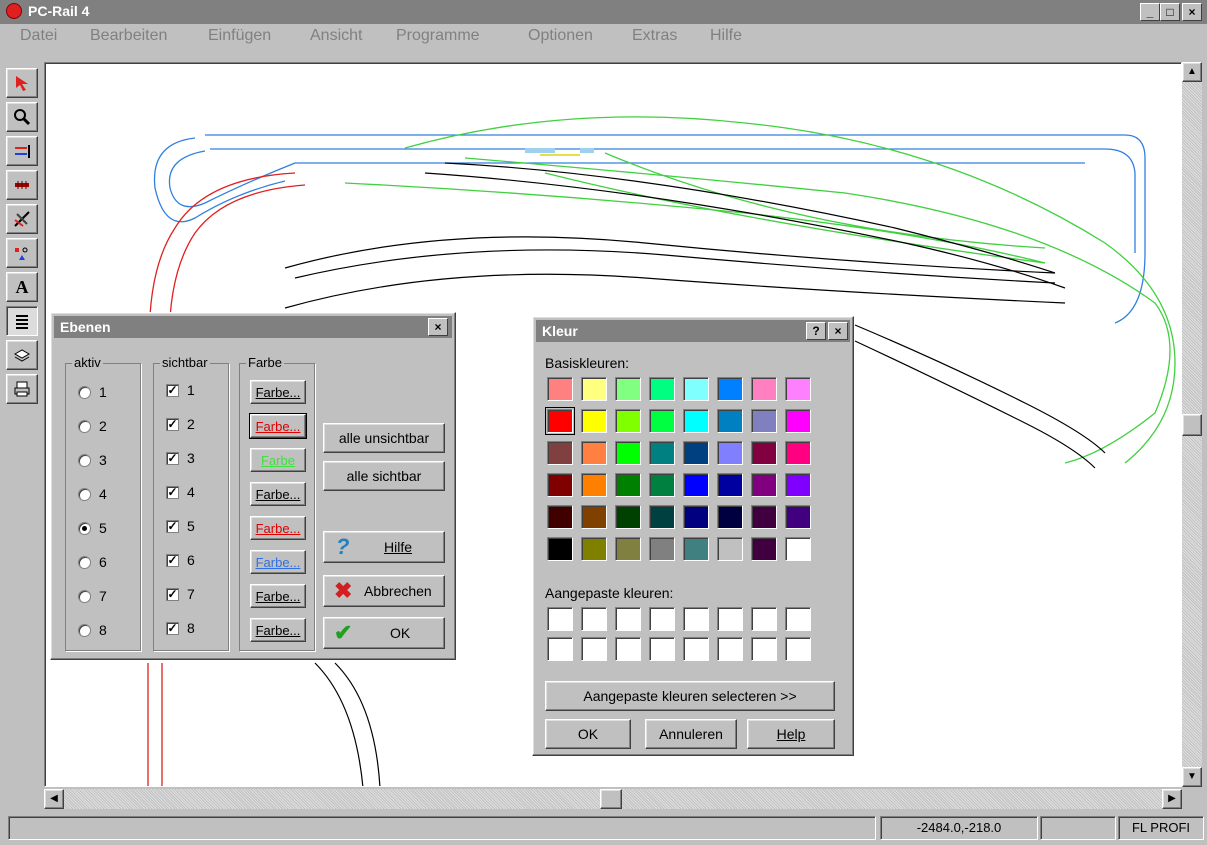 Image resolution: width=1207 pixels, height=845 pixels. Describe the element at coordinates (384, 633) in the screenshot. I see `ok-button: ✔ OK` at that location.